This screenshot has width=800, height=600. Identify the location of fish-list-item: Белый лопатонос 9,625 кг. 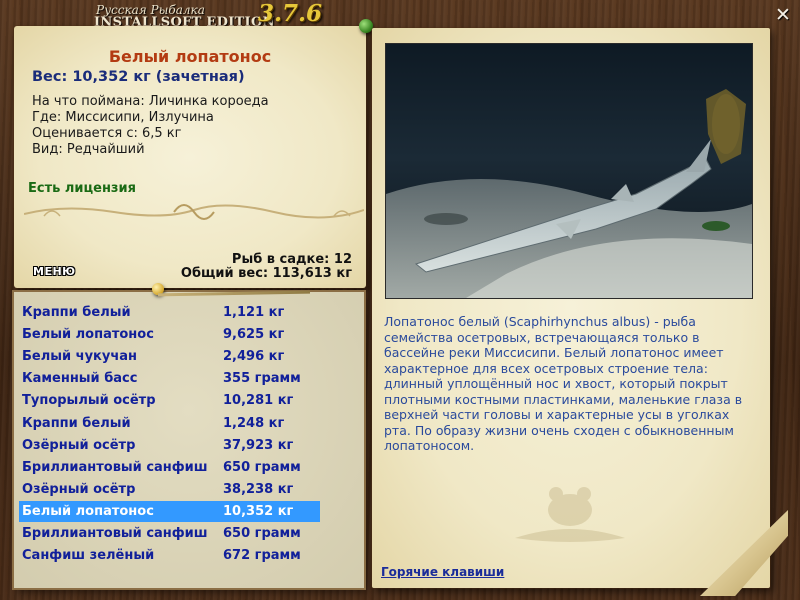
(169, 334).